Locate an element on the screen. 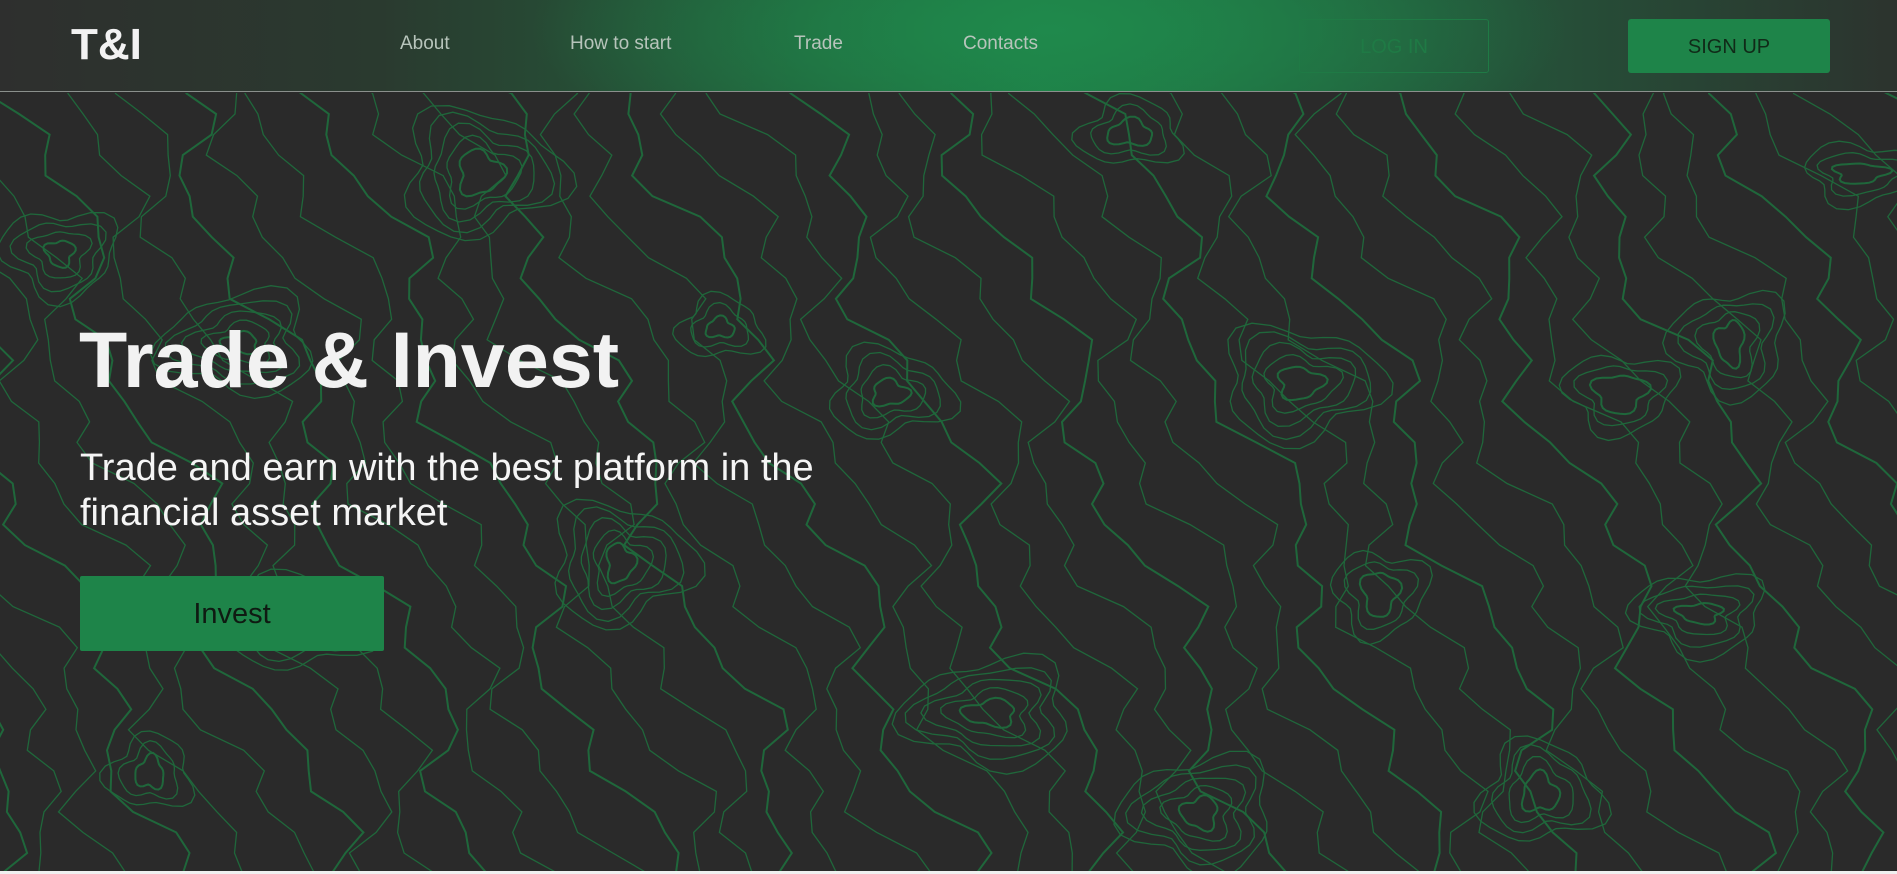 The width and height of the screenshot is (1897, 874). signup-button: SIGN UP is located at coordinates (1729, 46).